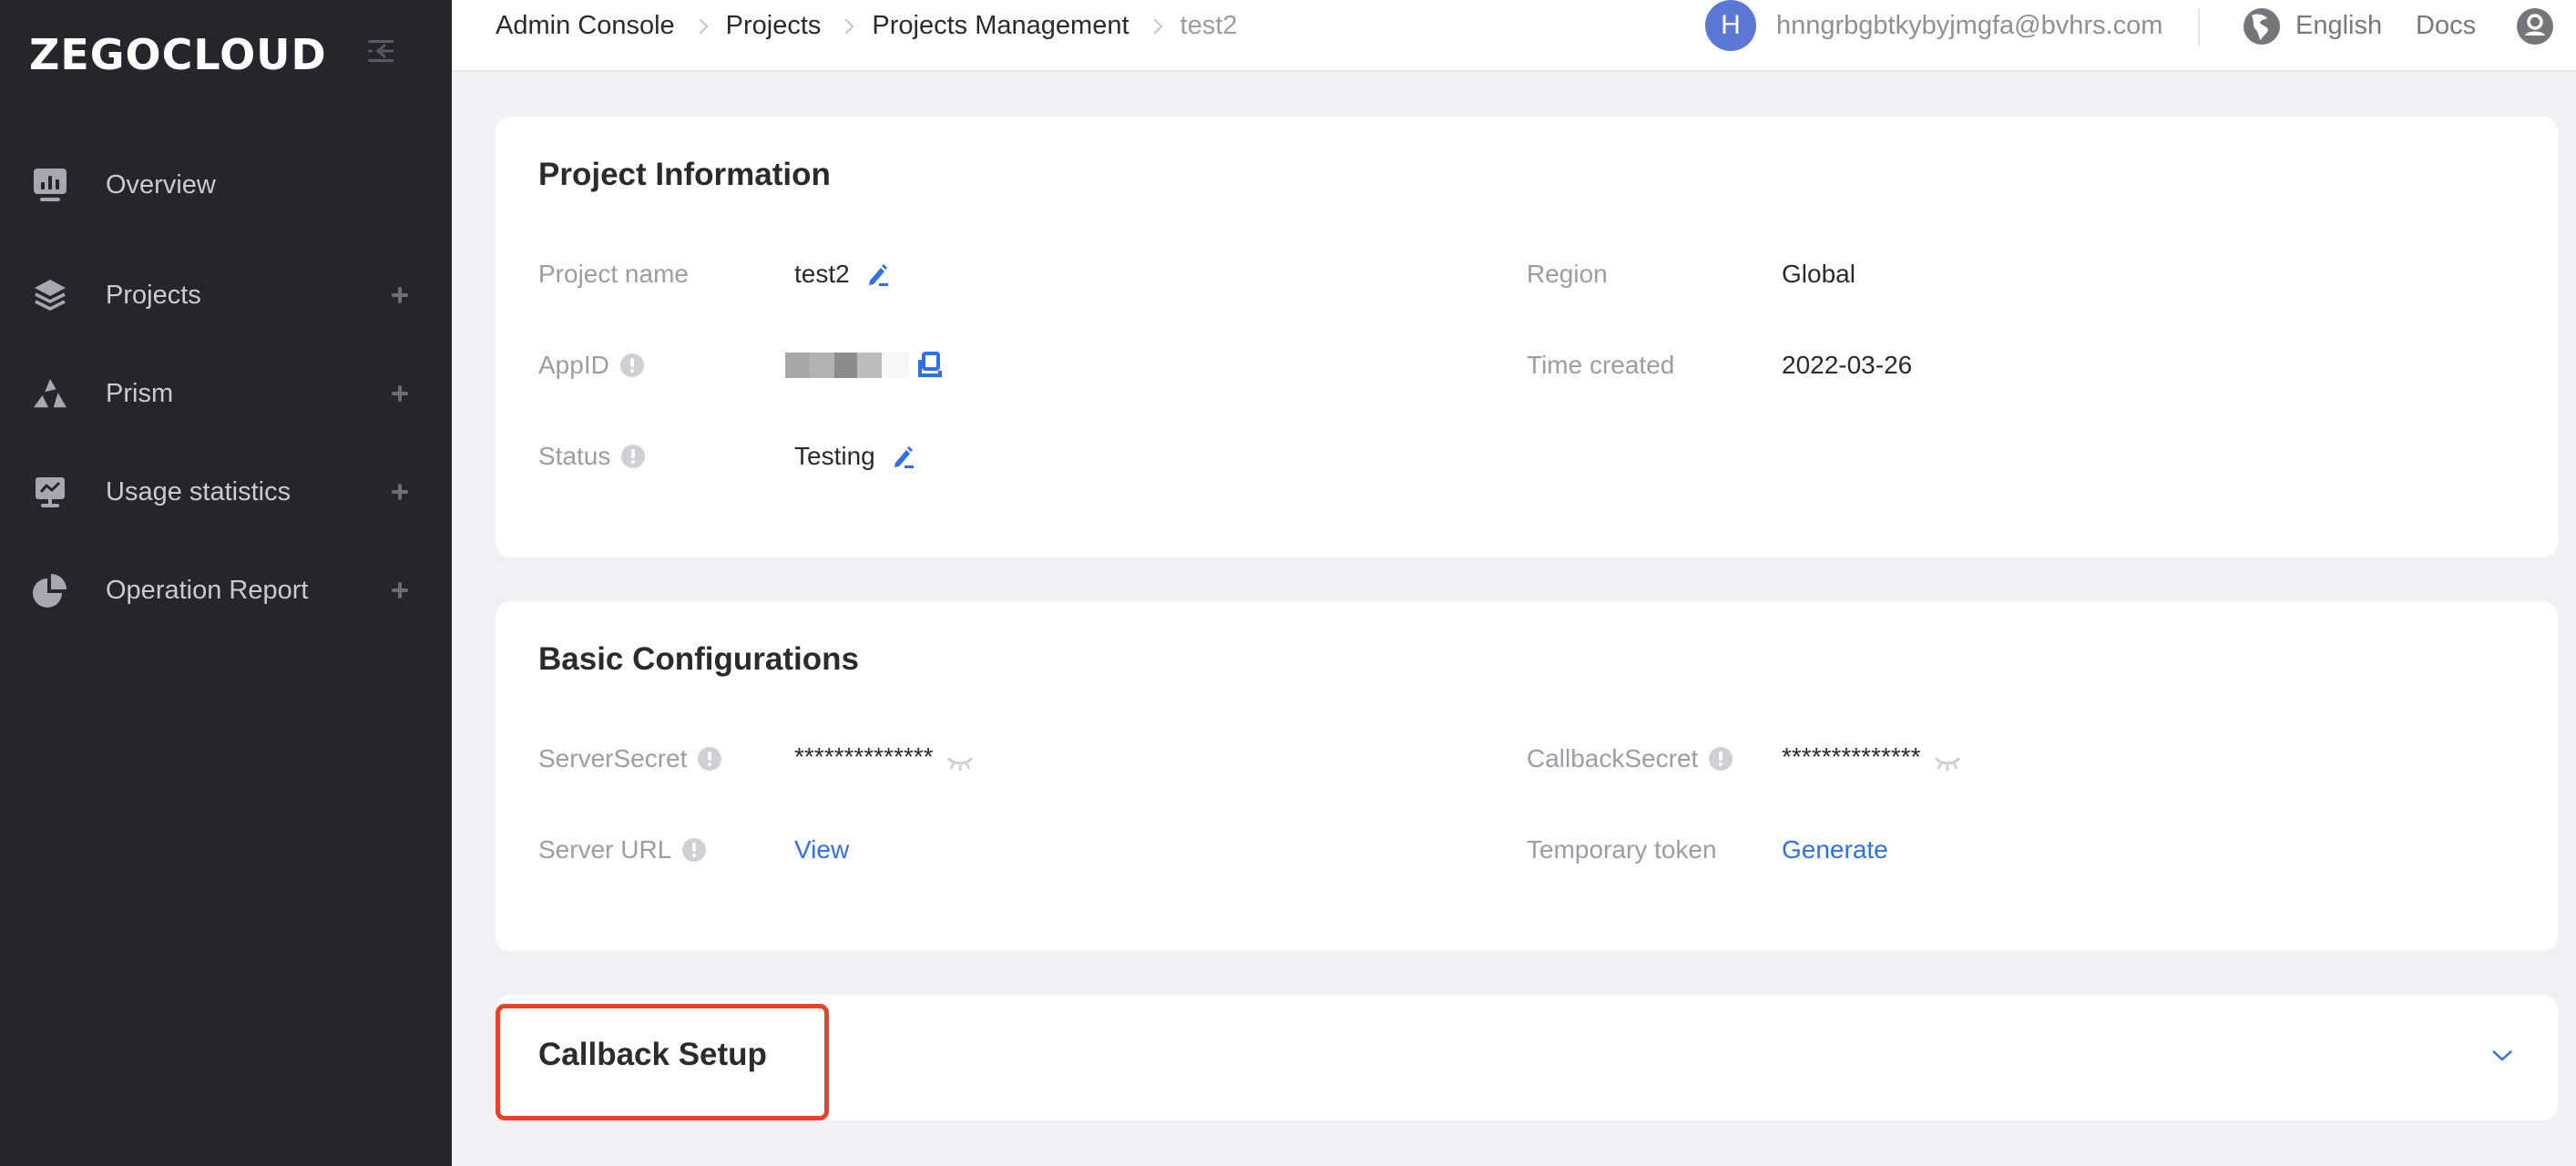 This screenshot has height=1166, width=2576. I want to click on card-title: Callback Setup, so click(652, 1054).